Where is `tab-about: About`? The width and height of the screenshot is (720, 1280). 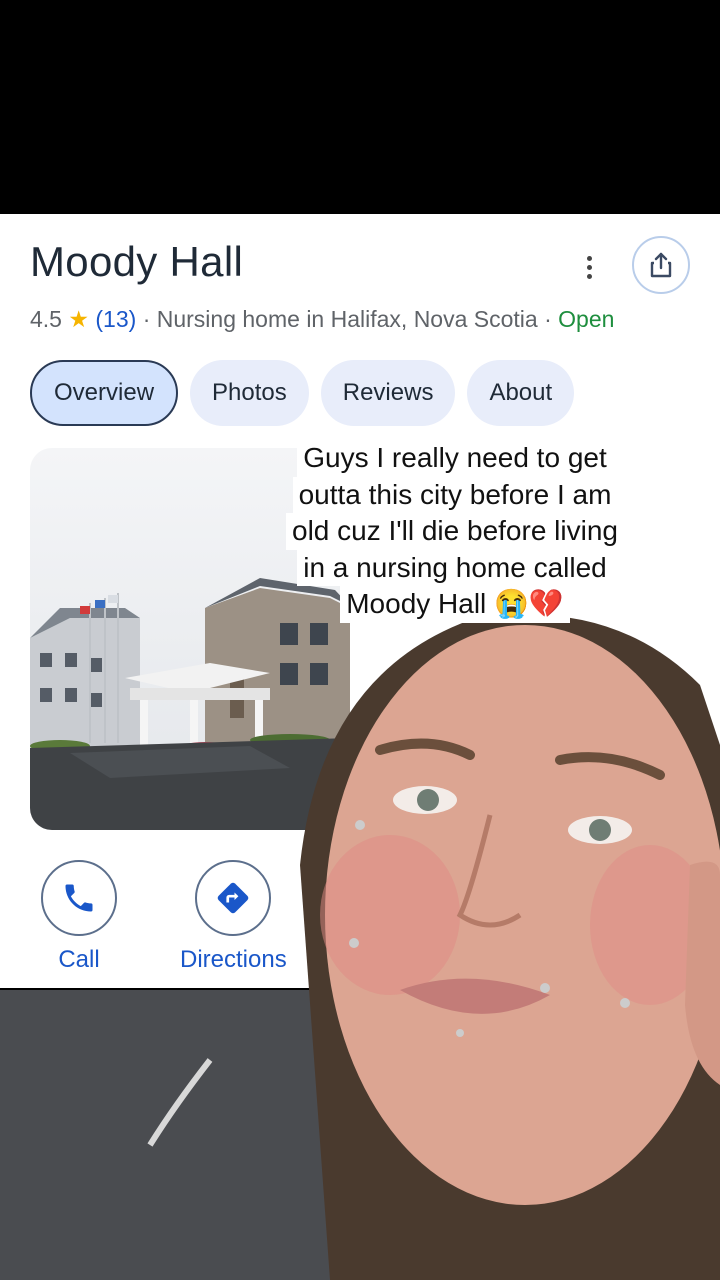
tab-about: About is located at coordinates (521, 393).